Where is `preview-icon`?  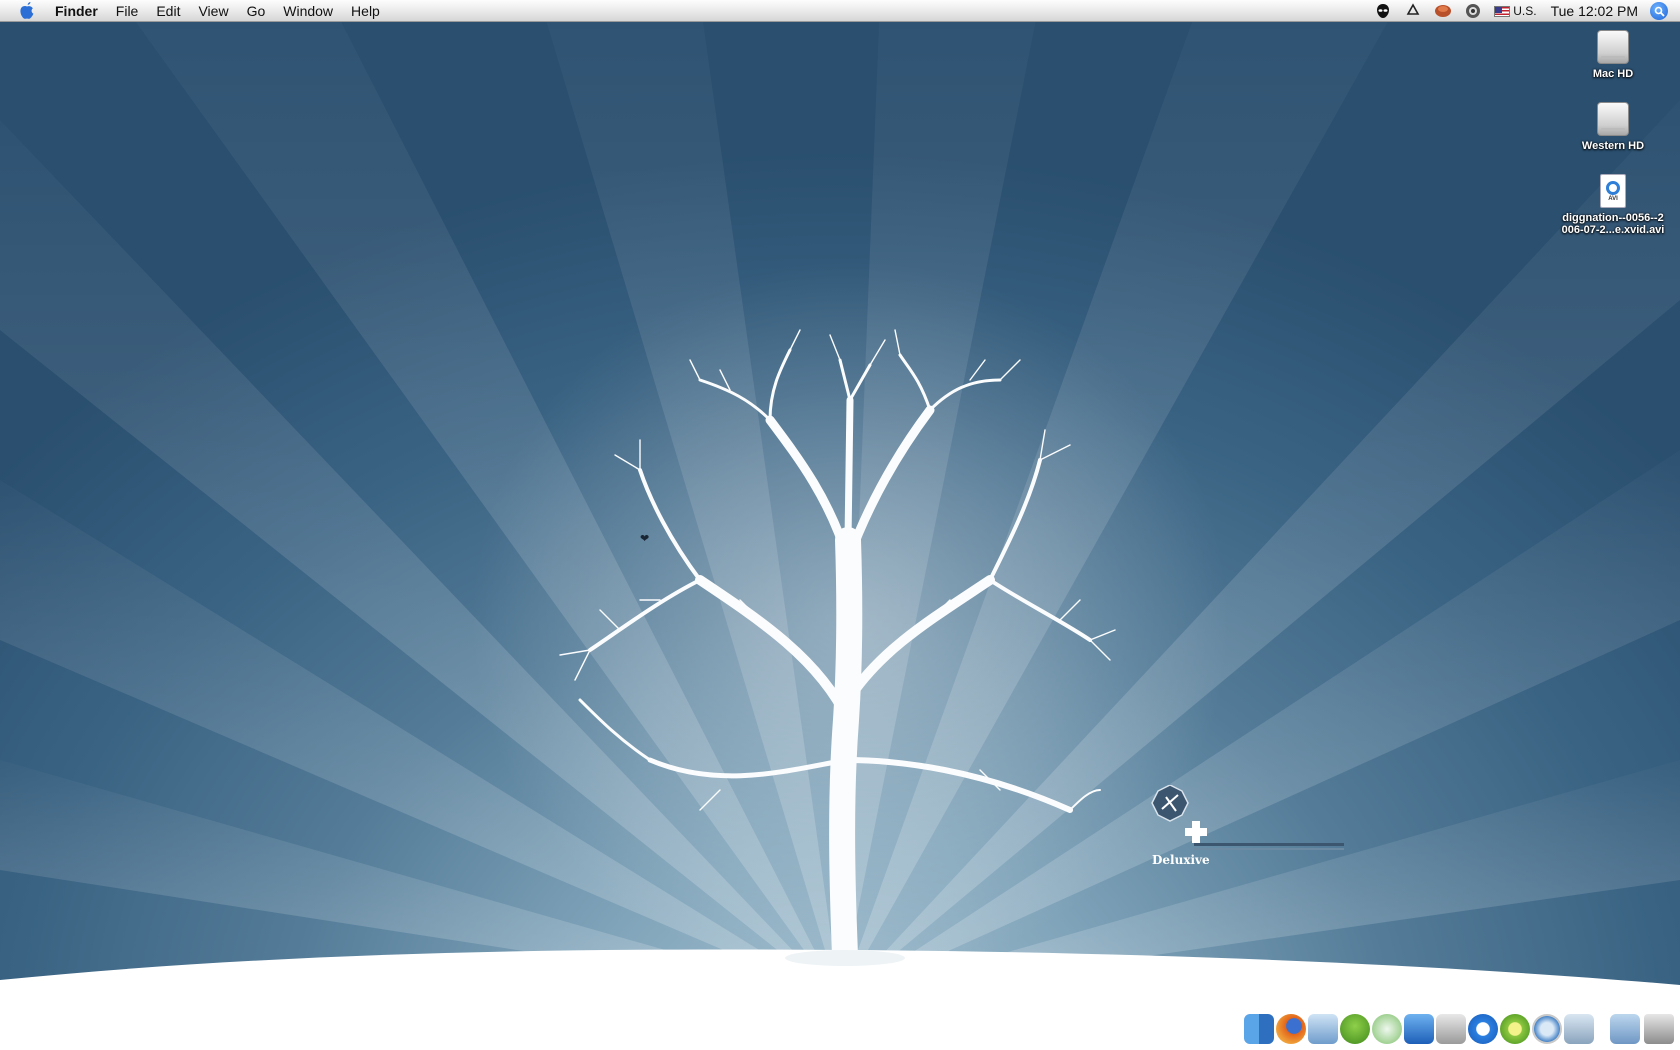
preview-icon is located at coordinates (1323, 1029).